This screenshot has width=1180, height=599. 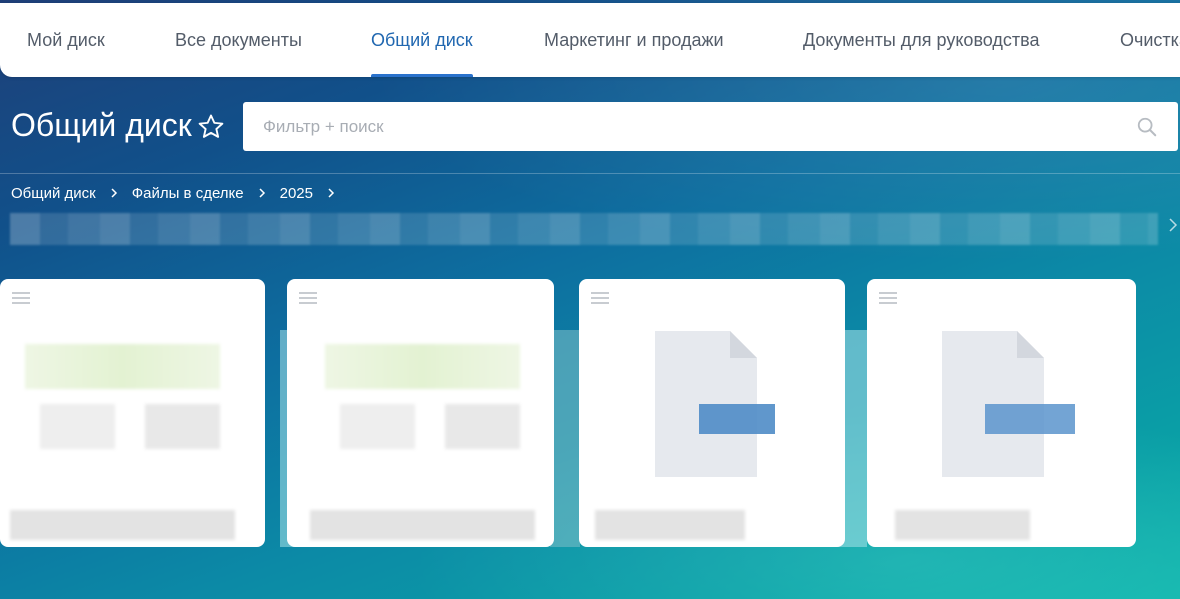 What do you see at coordinates (693, 126) in the screenshot?
I see `search-input` at bounding box center [693, 126].